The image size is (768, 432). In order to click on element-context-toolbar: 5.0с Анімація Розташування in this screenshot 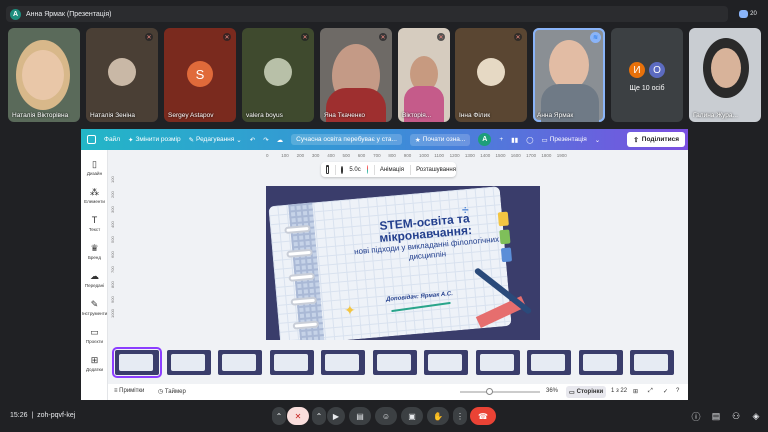, I will do `click(388, 169)`.